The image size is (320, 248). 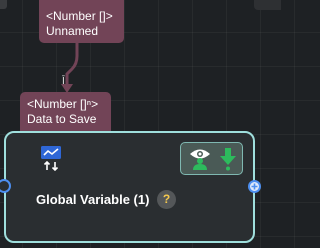 I want to click on output-tag-name: Unnamed, so click(x=72, y=31).